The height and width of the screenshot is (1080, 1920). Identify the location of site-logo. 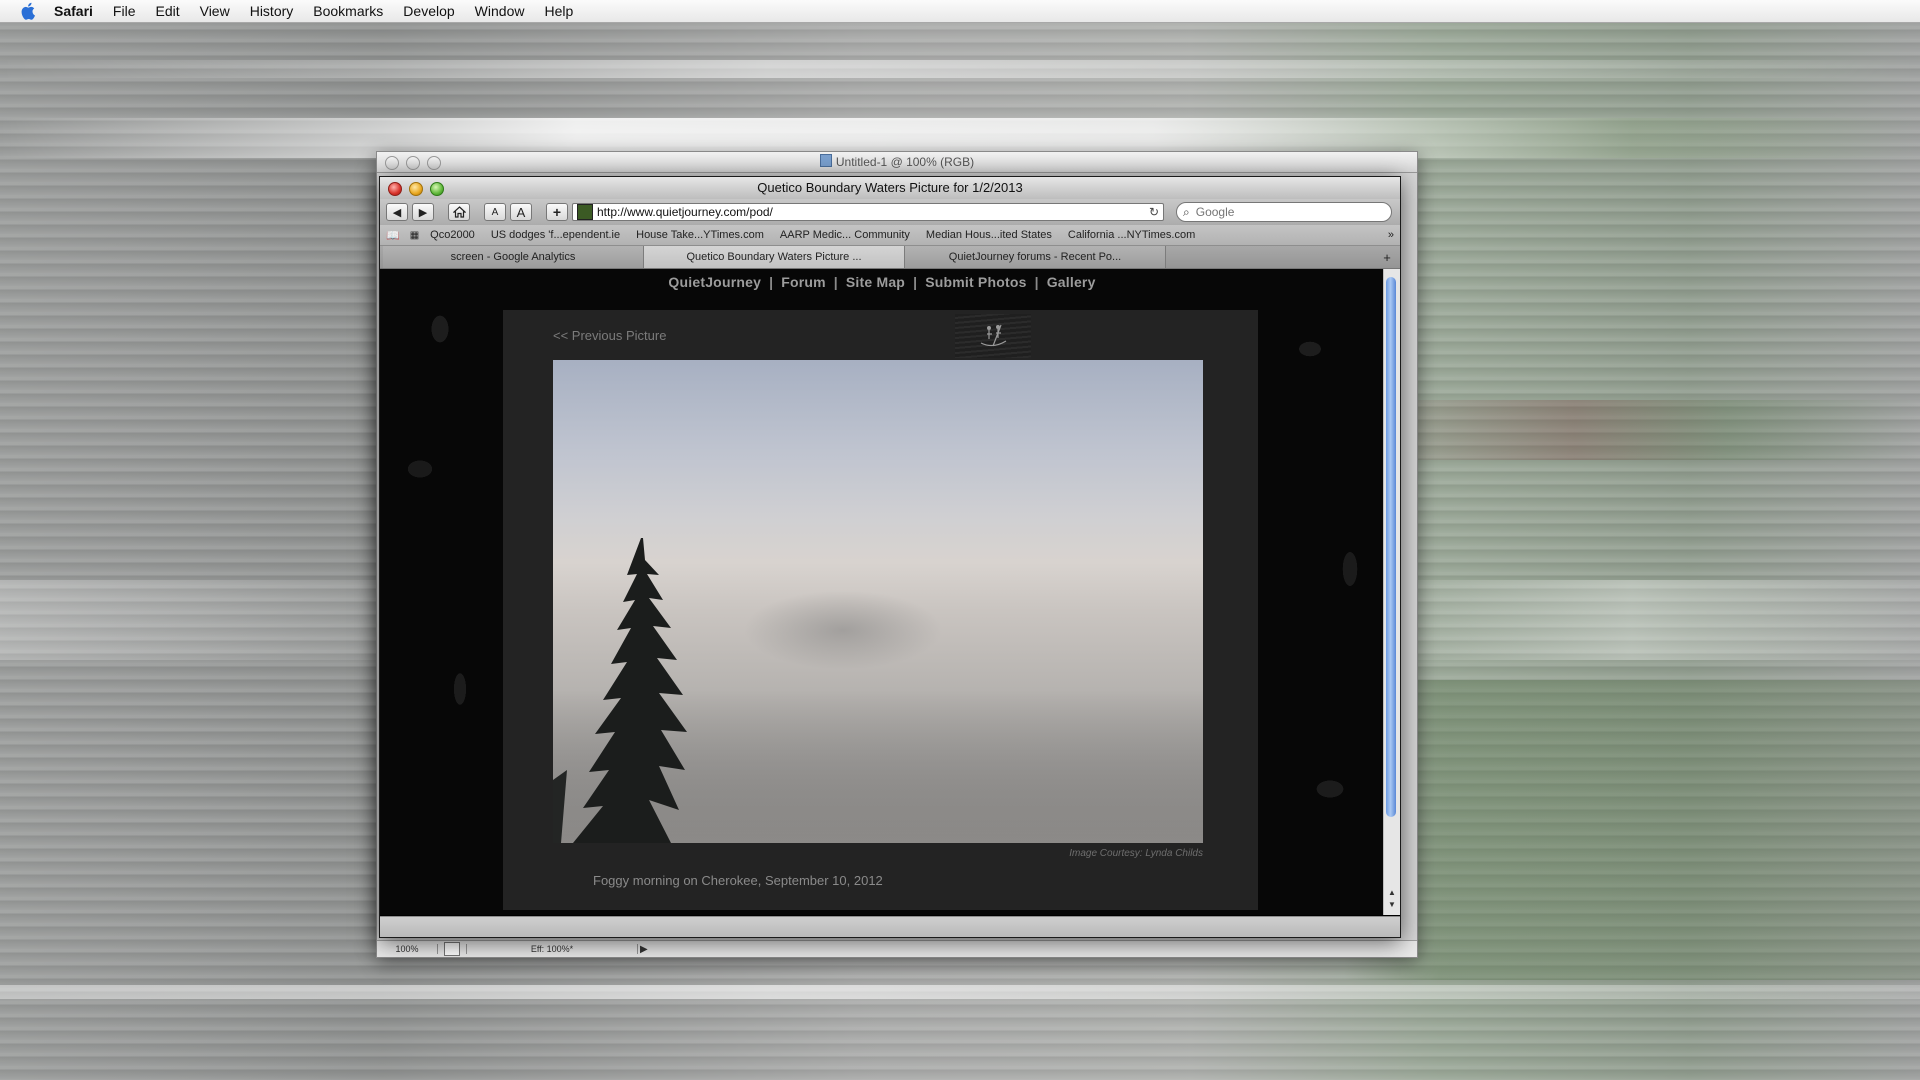
(993, 336).